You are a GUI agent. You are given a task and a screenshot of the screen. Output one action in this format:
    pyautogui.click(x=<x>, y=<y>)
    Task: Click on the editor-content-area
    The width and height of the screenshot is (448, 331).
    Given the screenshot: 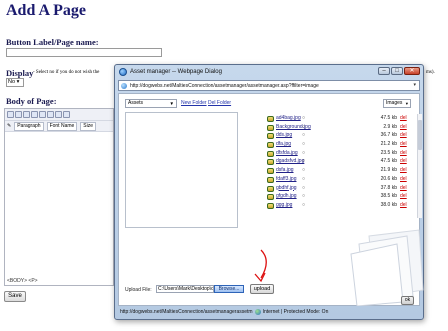 What is the action you would take?
    pyautogui.click(x=59, y=204)
    